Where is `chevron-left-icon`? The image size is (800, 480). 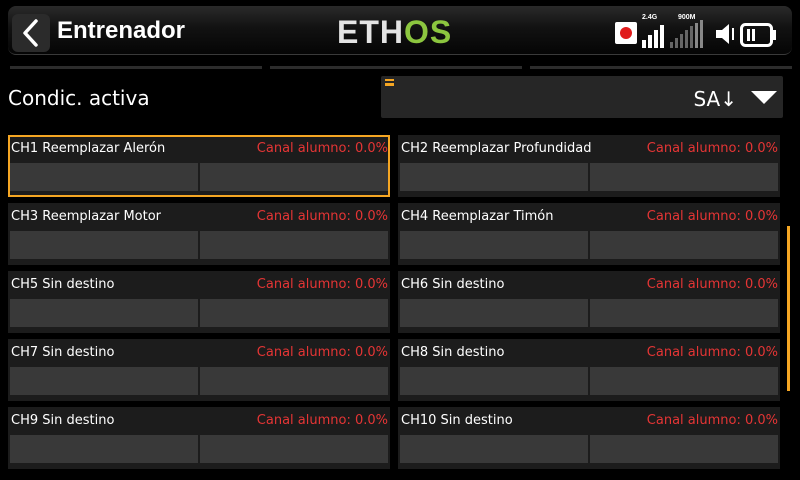 chevron-left-icon is located at coordinates (30, 33).